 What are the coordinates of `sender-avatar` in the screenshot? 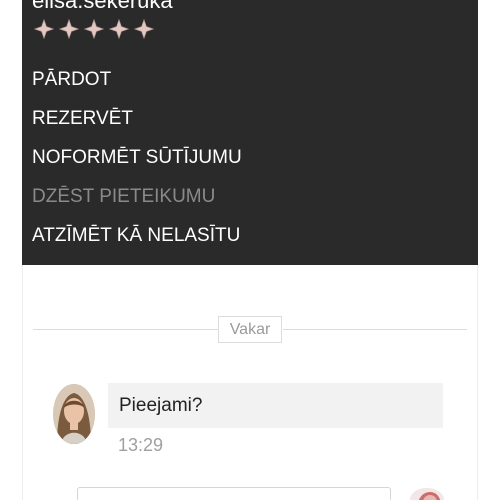 It's located at (74, 414).